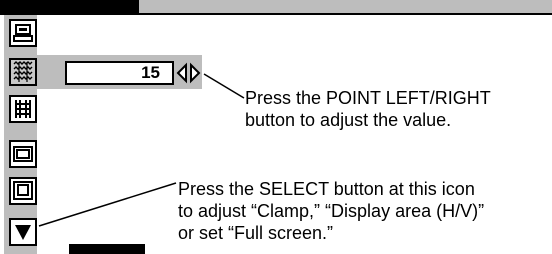 Image resolution: width=552 pixels, height=254 pixels. What do you see at coordinates (119, 73) in the screenshot?
I see `value-field: 15` at bounding box center [119, 73].